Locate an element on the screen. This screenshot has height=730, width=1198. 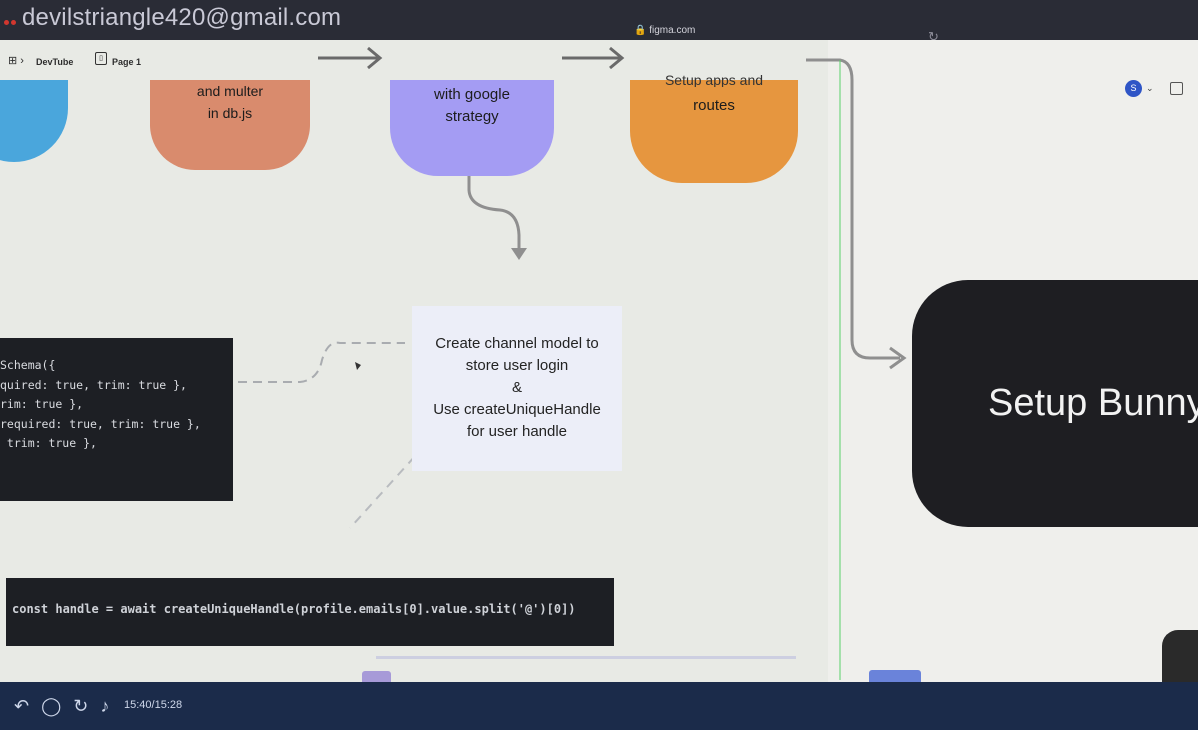
taskbar-time: 15:40/15:28 is located at coordinates (153, 705).